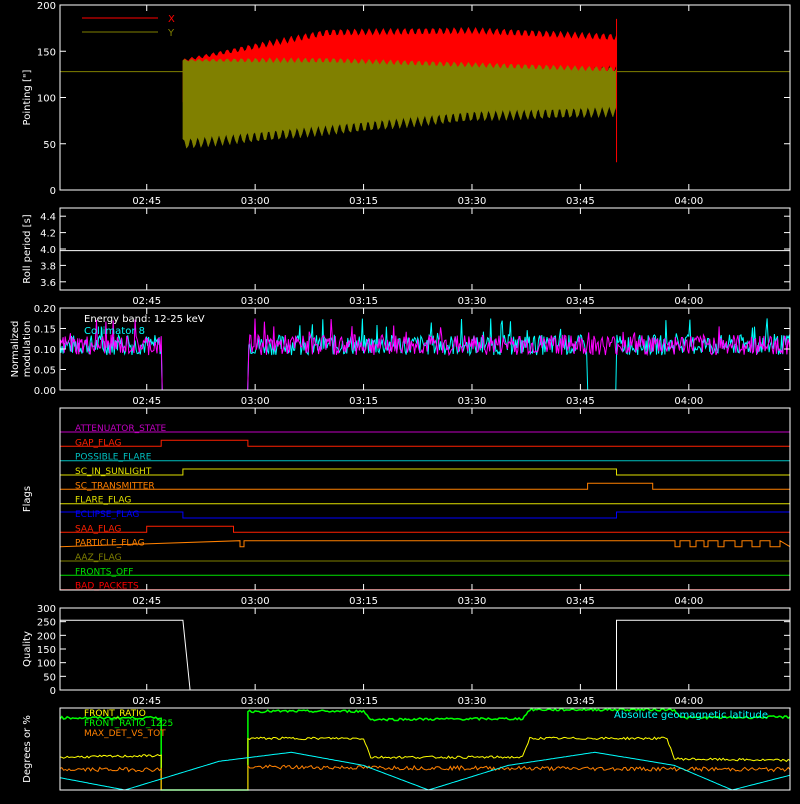  What do you see at coordinates (472, 201) in the screenshot?
I see `x-tick-label-p1-3: 03:30` at bounding box center [472, 201].